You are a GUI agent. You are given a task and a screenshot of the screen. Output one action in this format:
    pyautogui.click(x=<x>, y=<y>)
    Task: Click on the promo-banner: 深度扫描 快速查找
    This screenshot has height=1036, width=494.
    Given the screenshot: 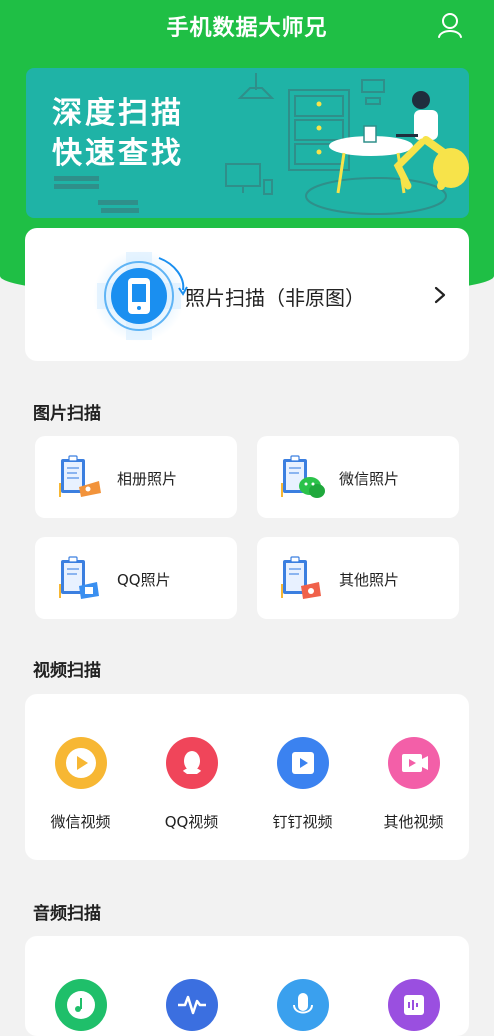 What is the action you would take?
    pyautogui.click(x=247, y=143)
    